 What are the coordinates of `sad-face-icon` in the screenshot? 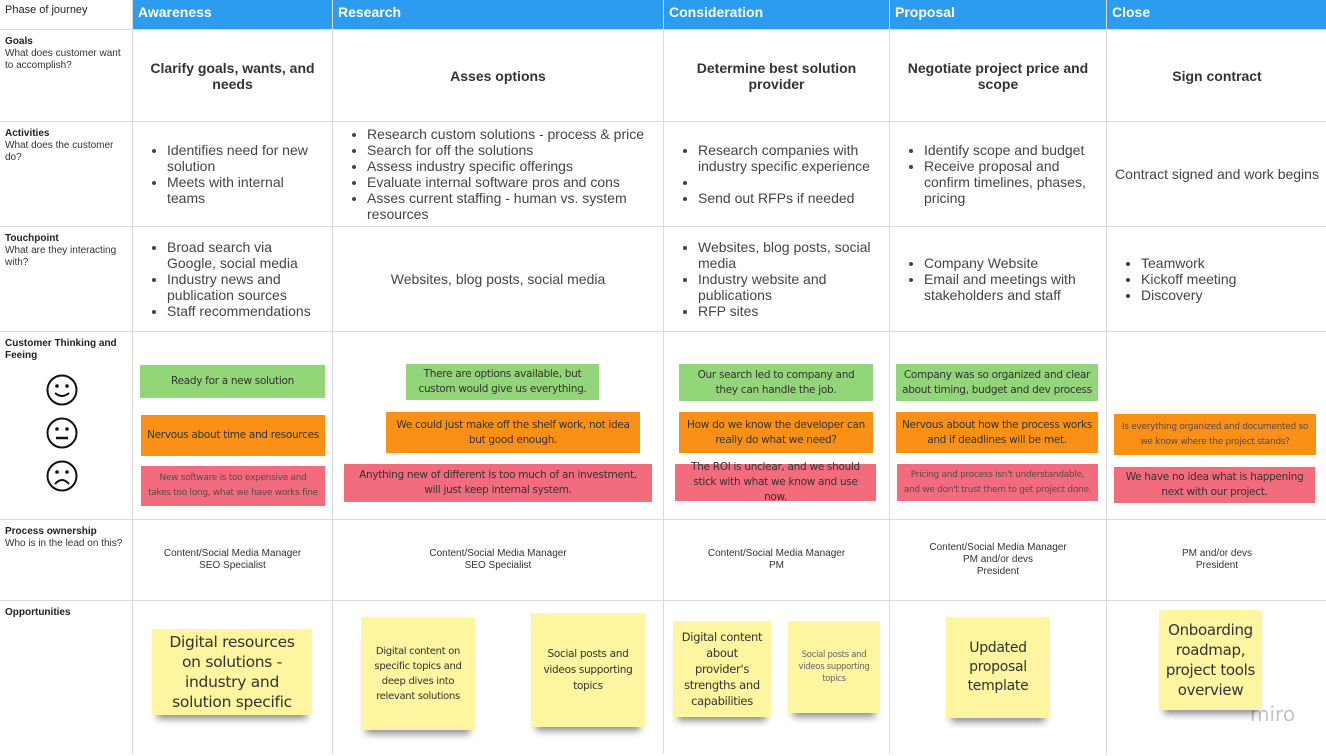 It's located at (62, 476).